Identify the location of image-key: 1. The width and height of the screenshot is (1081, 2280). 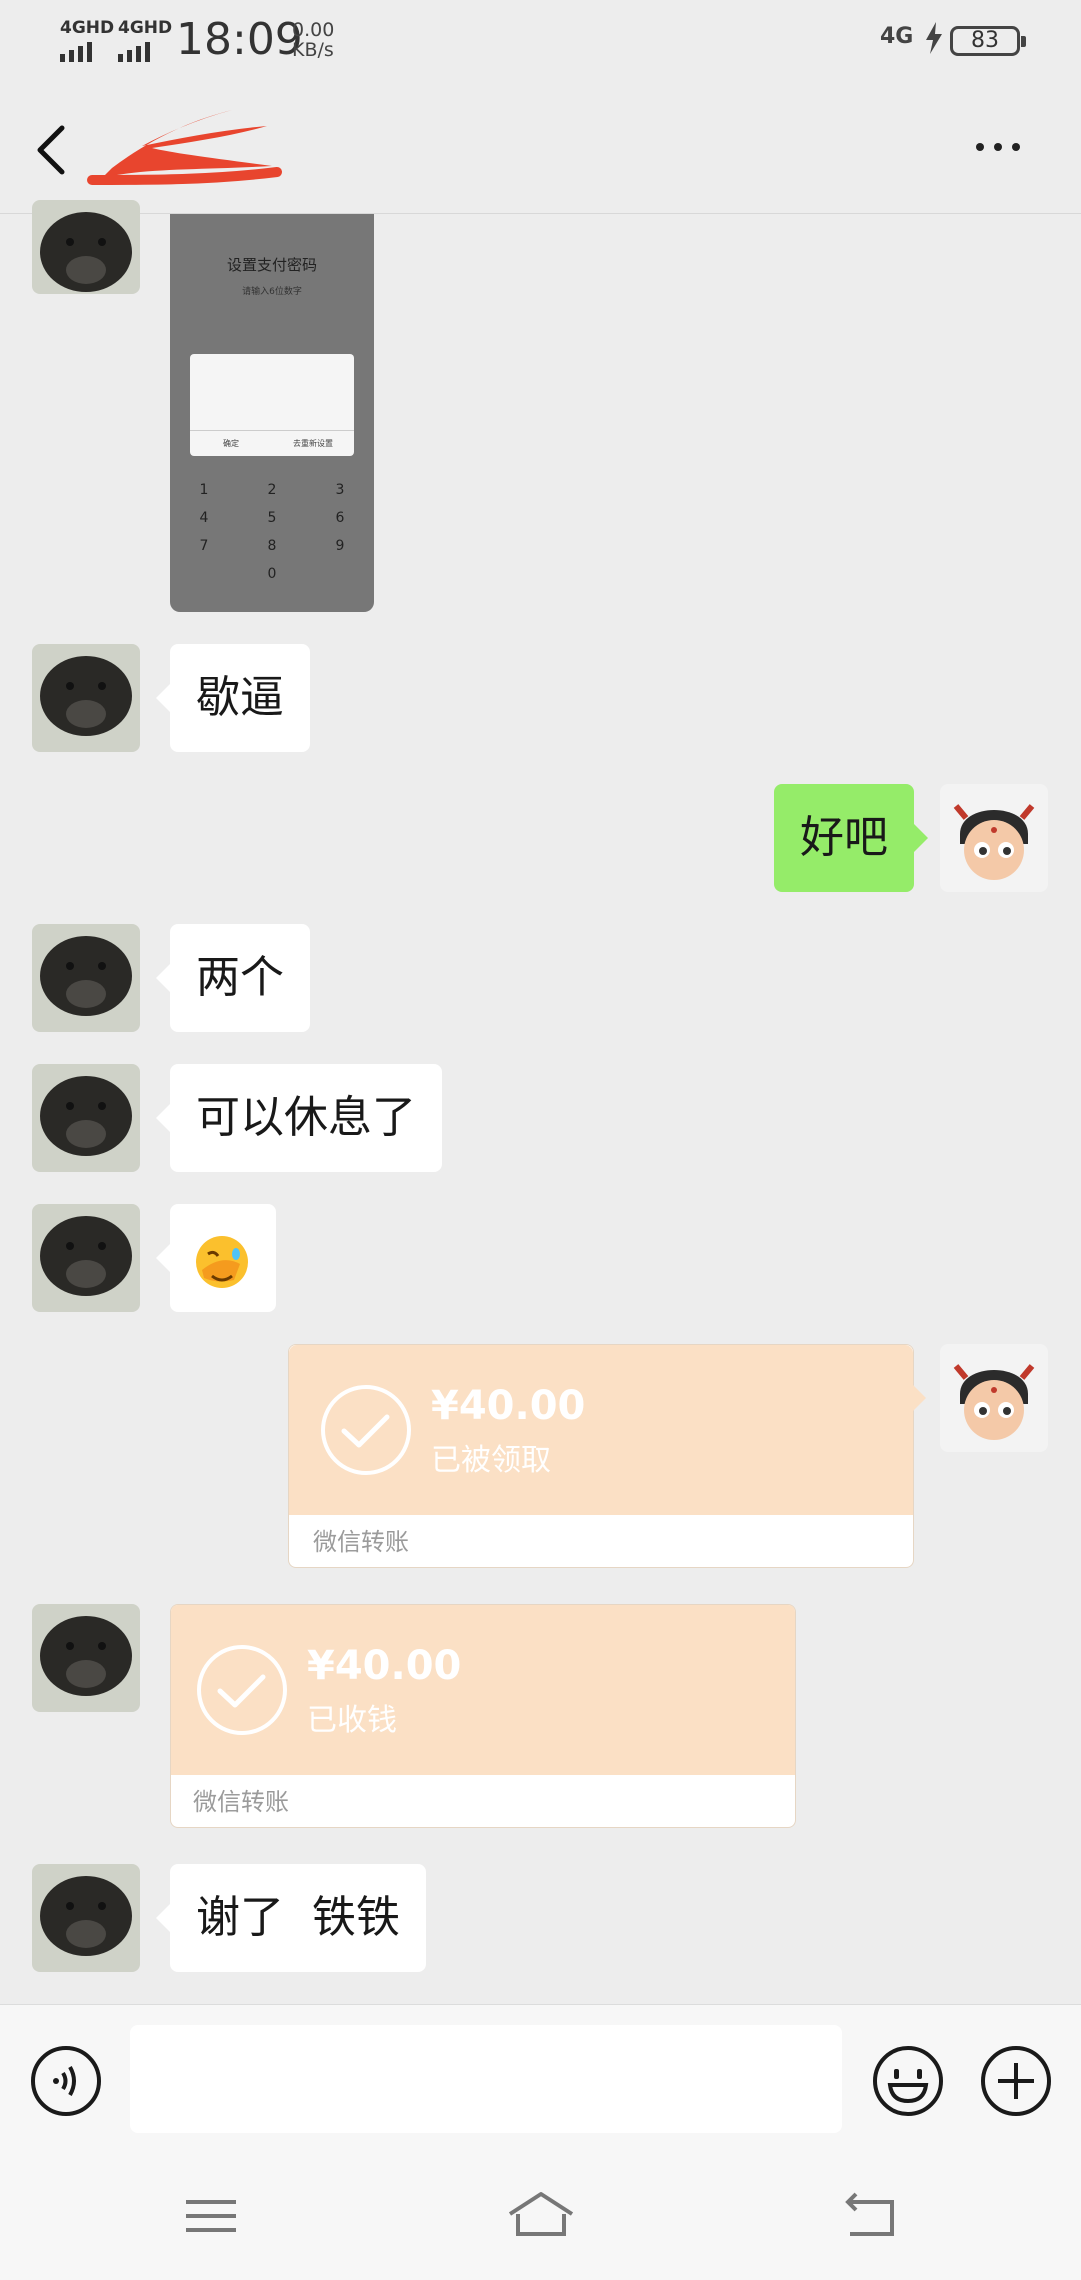
(204, 490).